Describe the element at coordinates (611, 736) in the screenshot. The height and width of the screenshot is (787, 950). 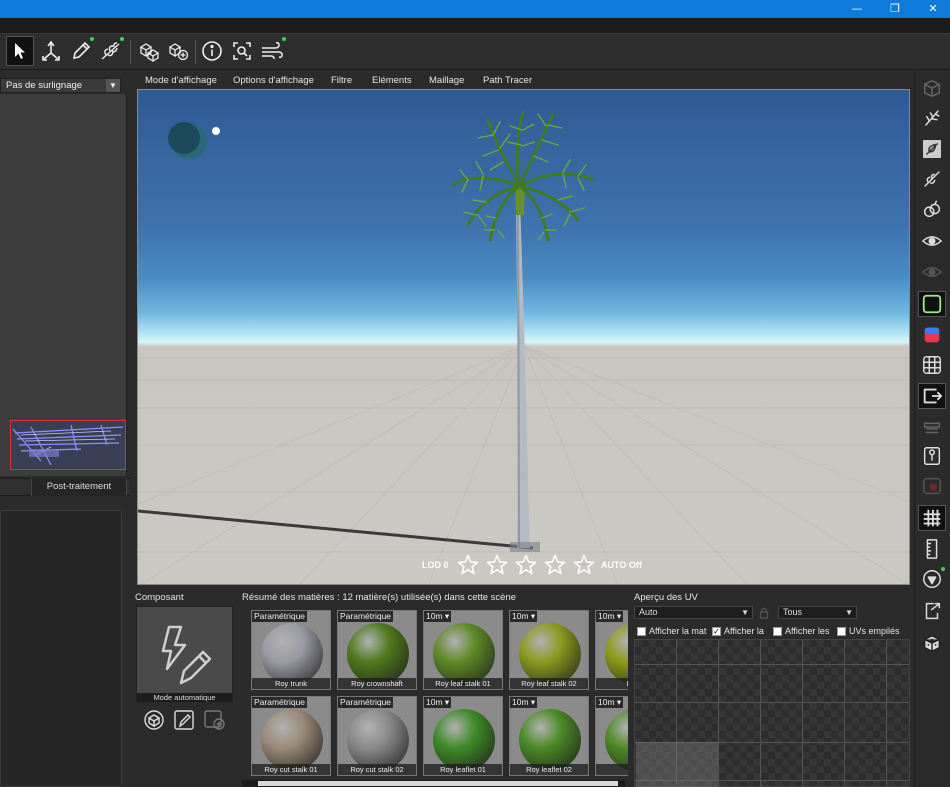
I see `material-card: 10m ▾ Roy` at that location.